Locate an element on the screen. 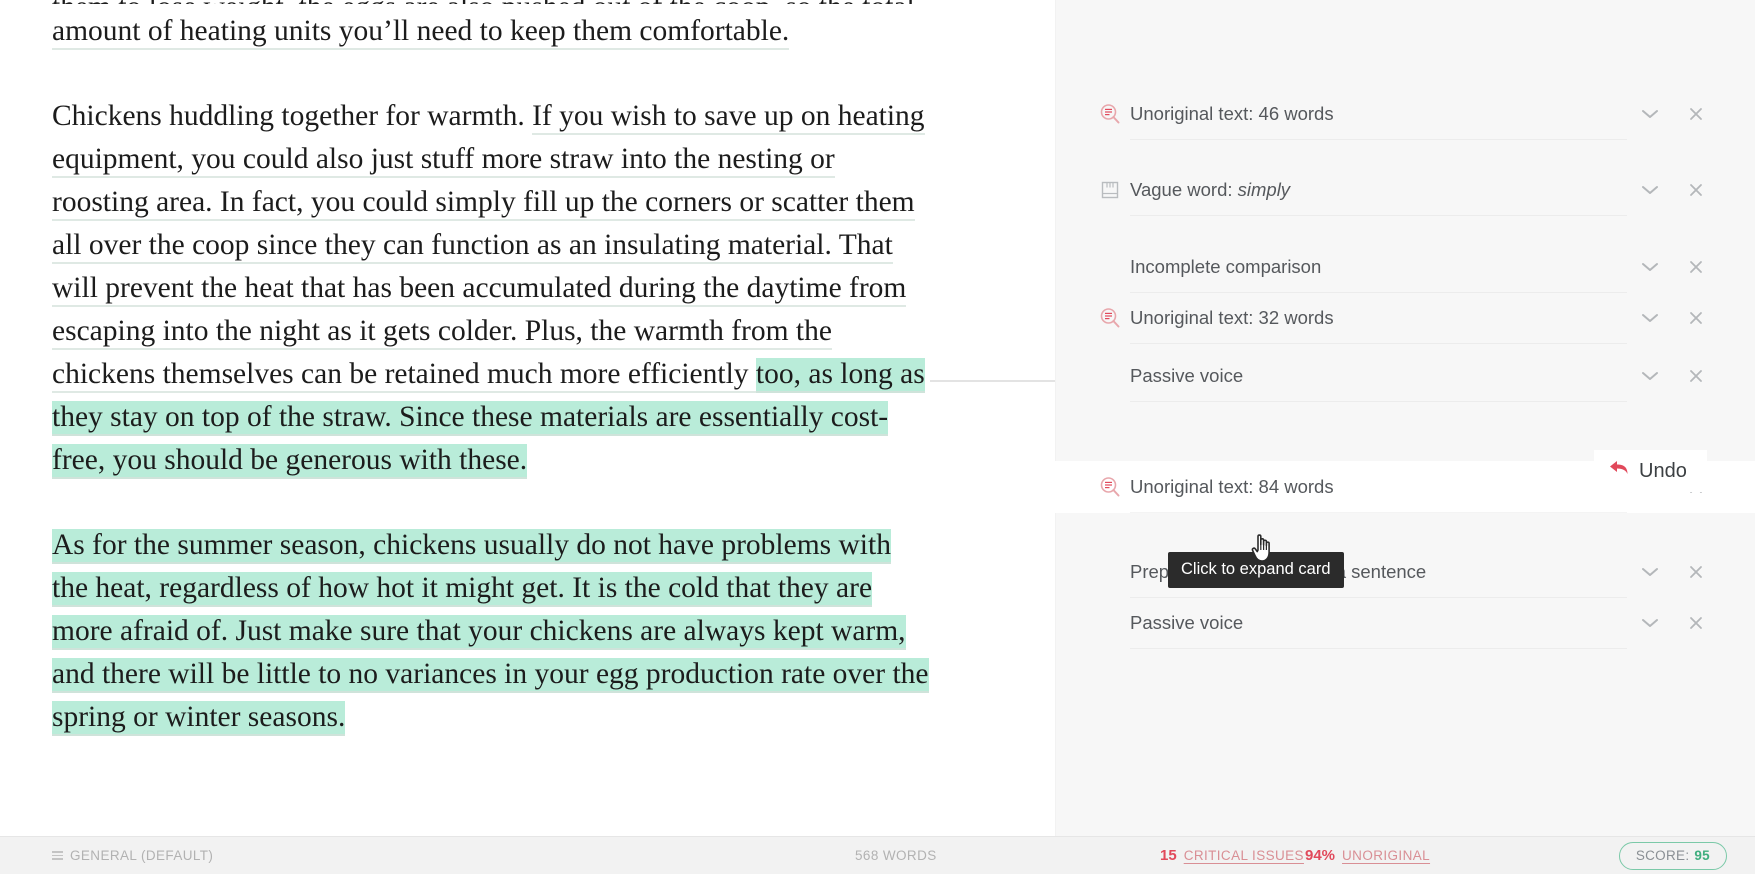 The height and width of the screenshot is (874, 1755). tooltip-click-to-expand: Click to expand card is located at coordinates (1256, 570).